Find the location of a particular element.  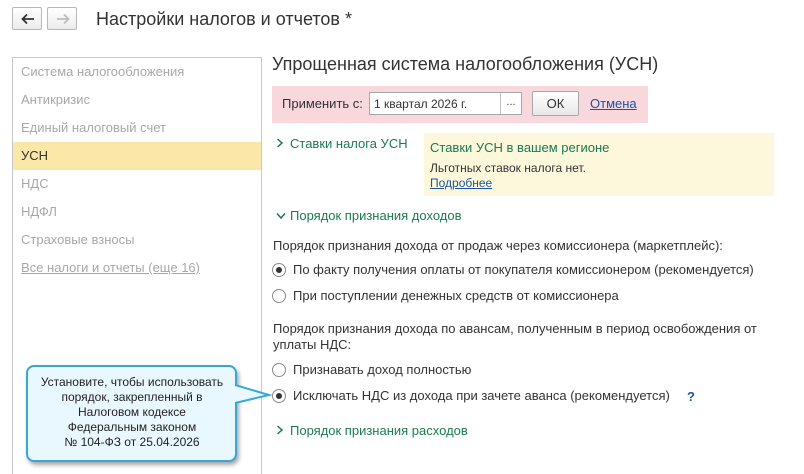

expense-group-toggle: Порядок признания расходов is located at coordinates (372, 430).